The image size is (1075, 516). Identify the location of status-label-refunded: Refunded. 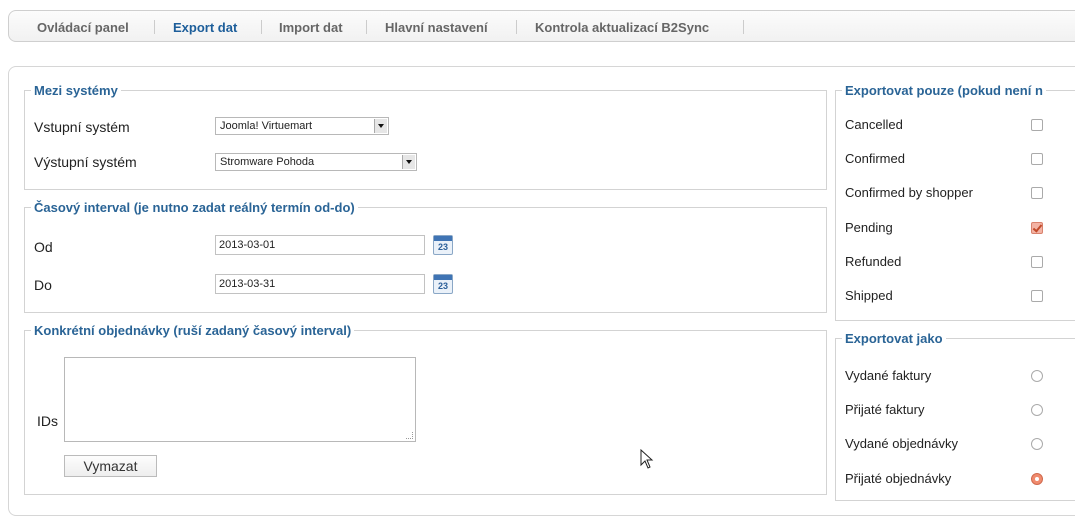
(873, 261).